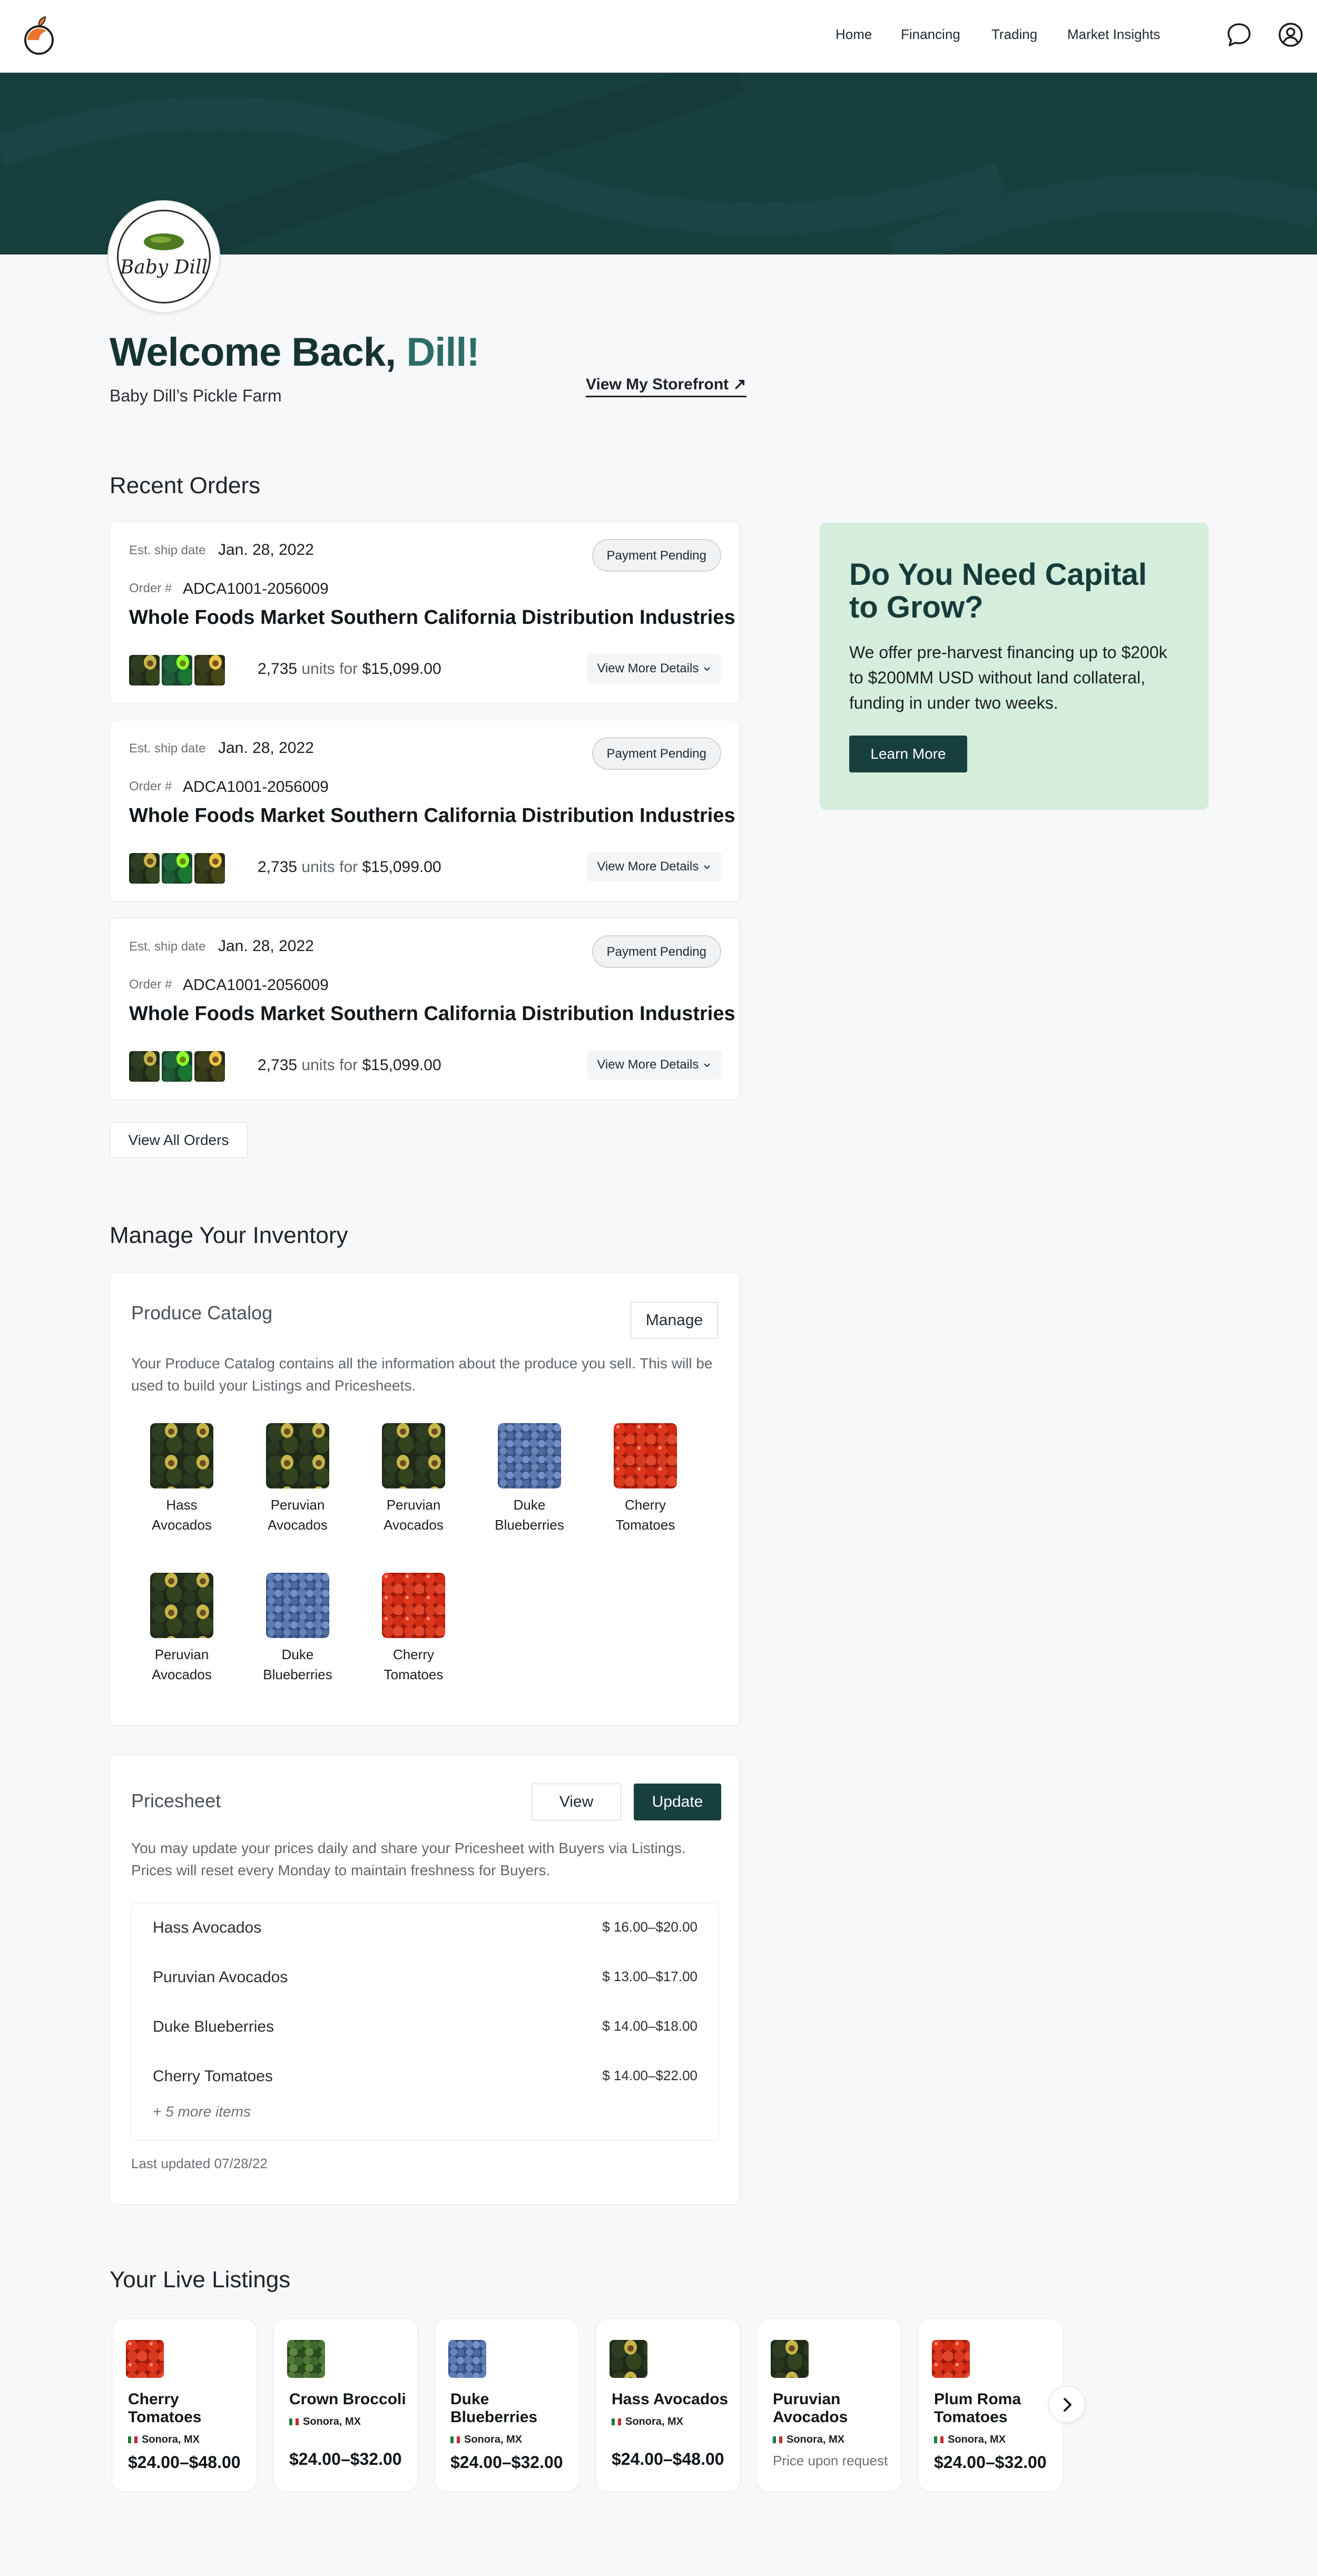 This screenshot has width=1317, height=2576. What do you see at coordinates (494, 2408) in the screenshot?
I see `listing-name: Duke Blueberries` at bounding box center [494, 2408].